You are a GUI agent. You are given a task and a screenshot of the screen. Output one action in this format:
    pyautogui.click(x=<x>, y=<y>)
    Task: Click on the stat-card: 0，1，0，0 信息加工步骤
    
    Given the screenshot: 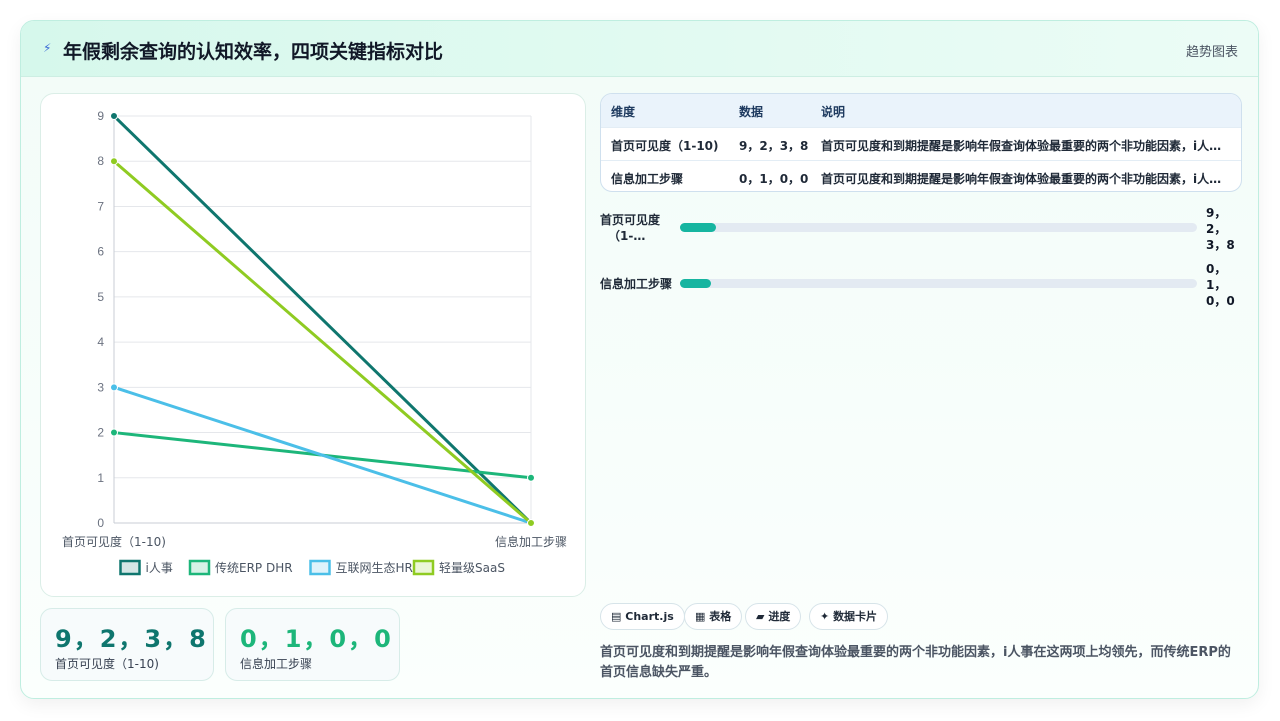 What is the action you would take?
    pyautogui.click(x=312, y=644)
    